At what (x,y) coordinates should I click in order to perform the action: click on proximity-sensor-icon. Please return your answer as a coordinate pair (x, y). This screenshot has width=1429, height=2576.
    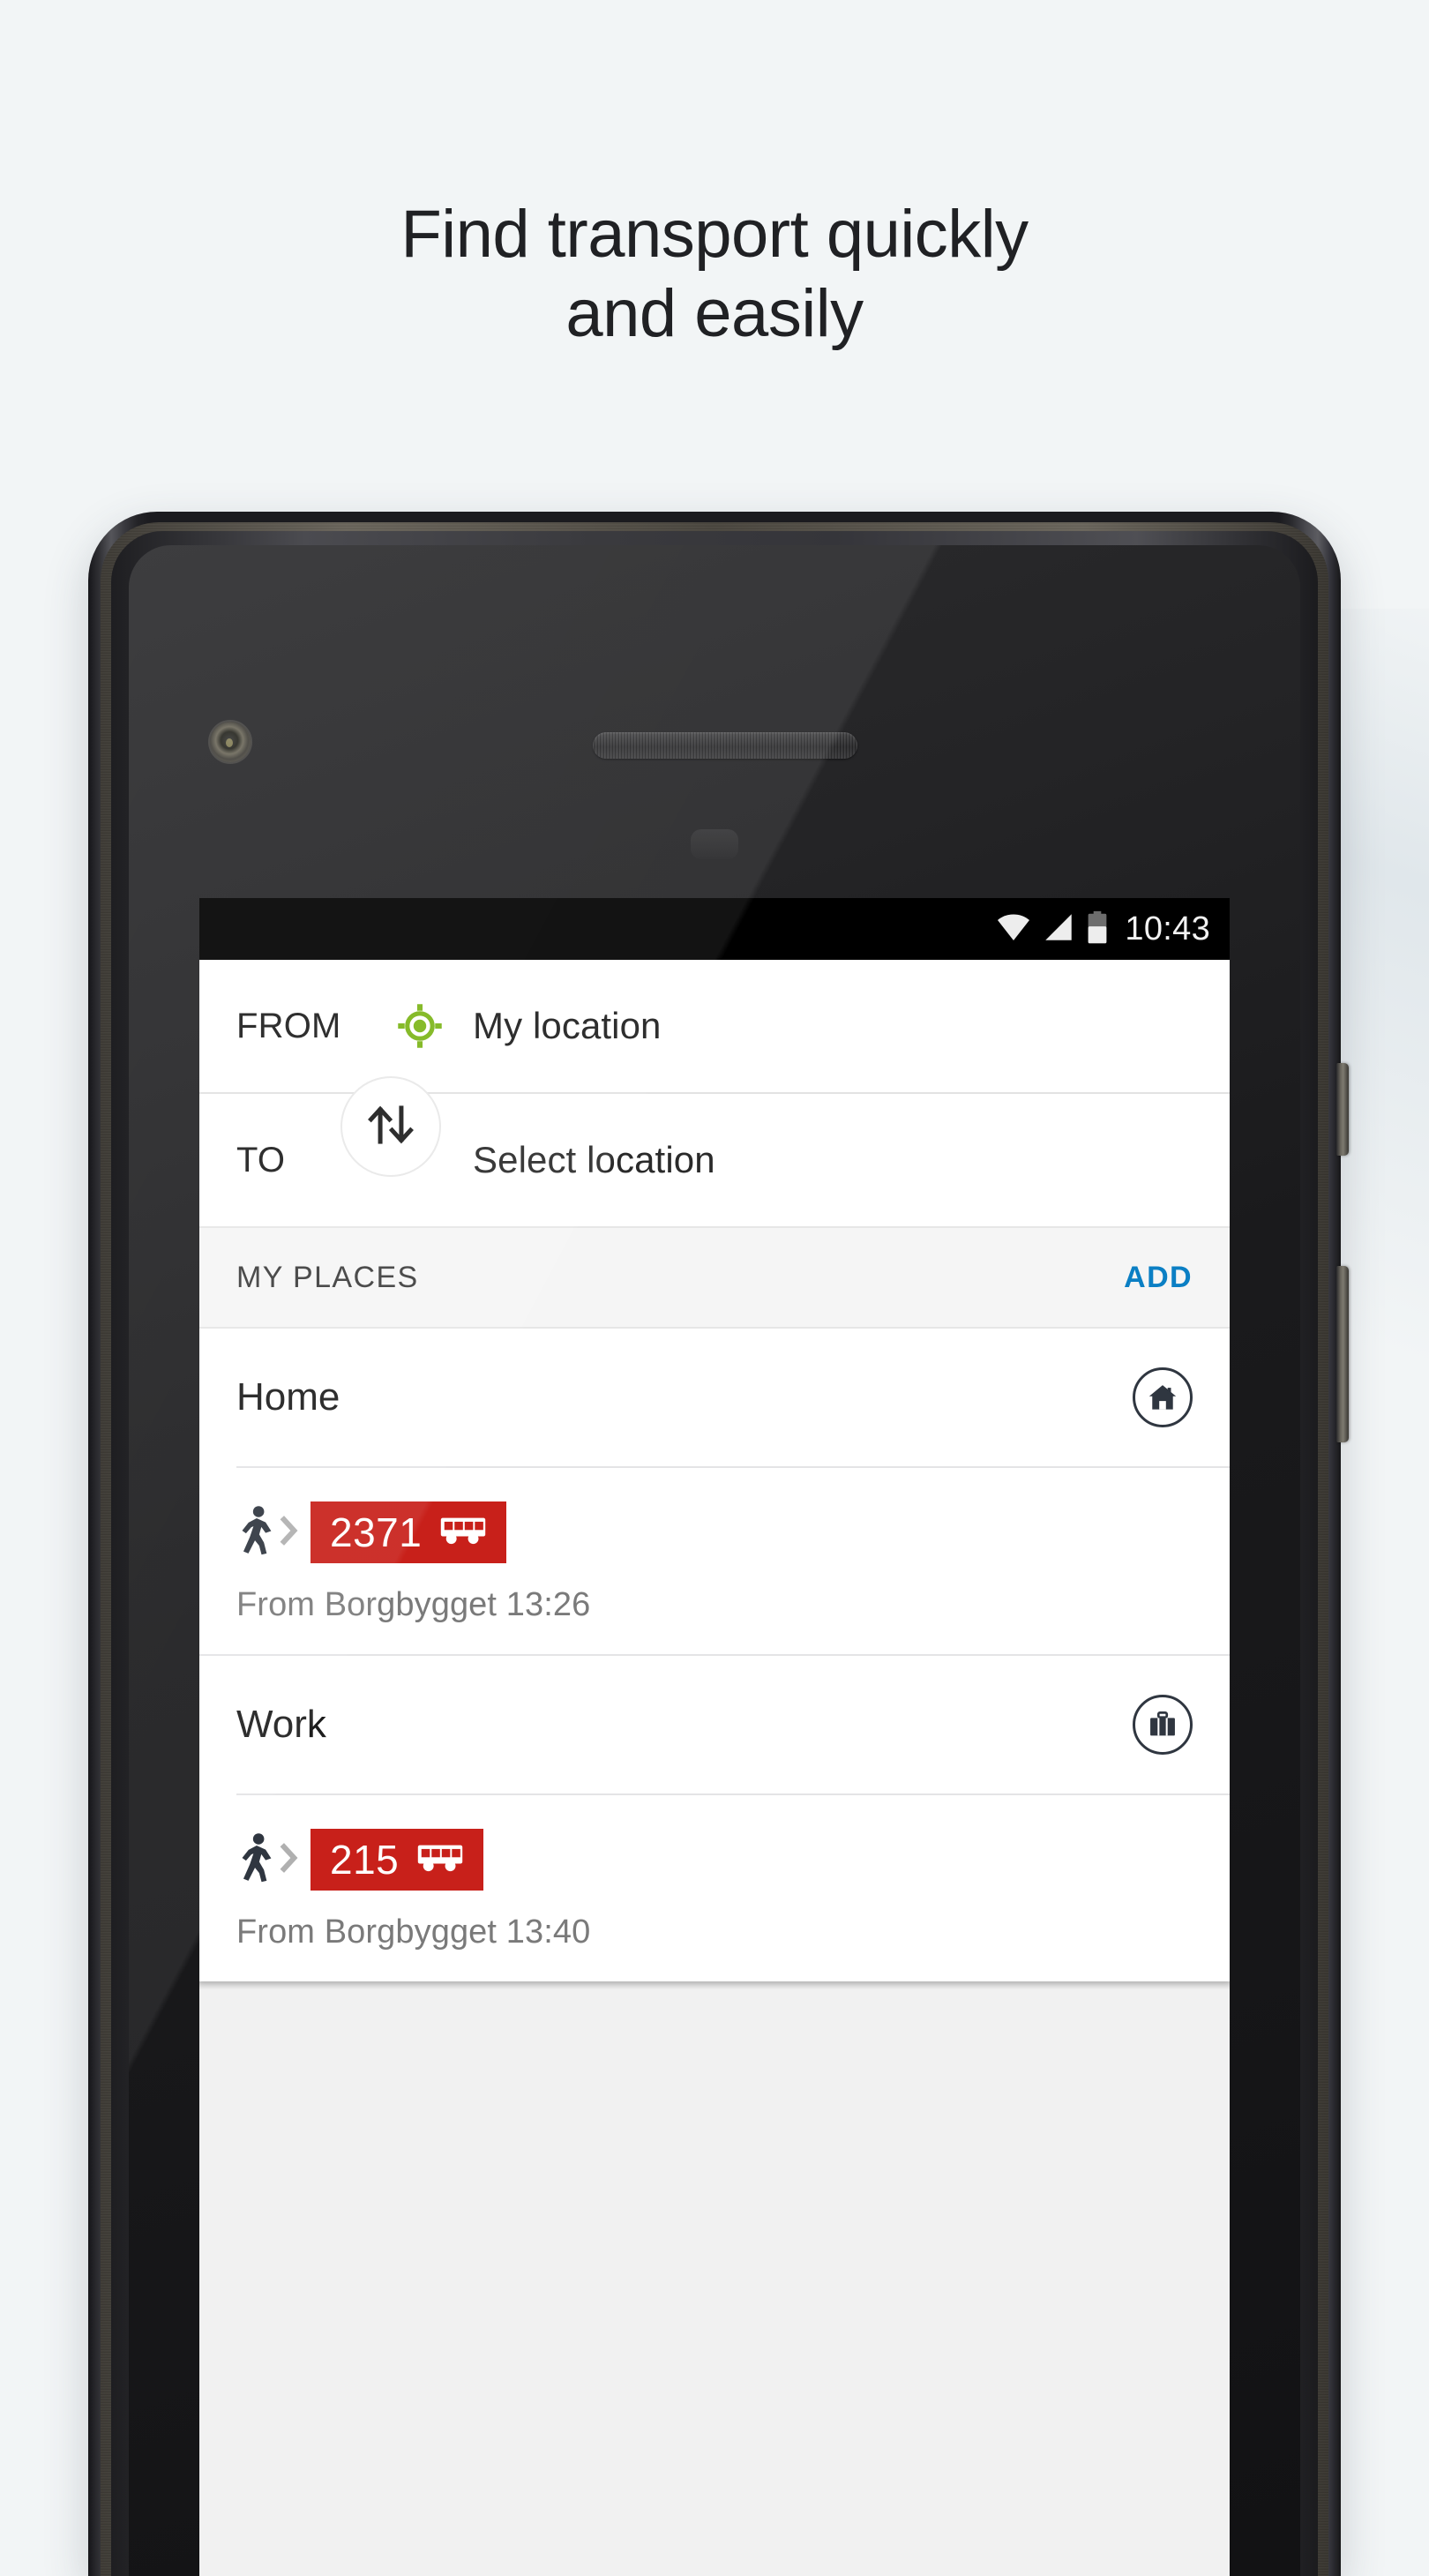
    Looking at the image, I should click on (714, 844).